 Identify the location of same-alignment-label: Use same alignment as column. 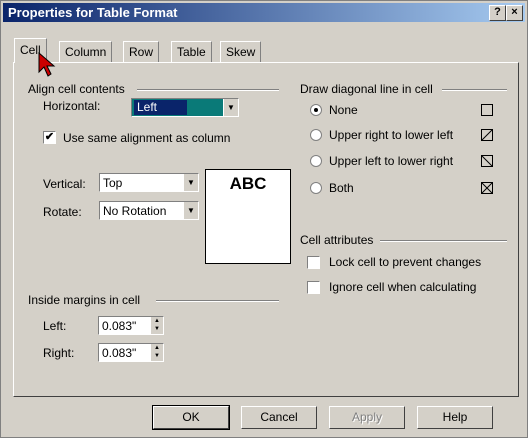
(147, 138).